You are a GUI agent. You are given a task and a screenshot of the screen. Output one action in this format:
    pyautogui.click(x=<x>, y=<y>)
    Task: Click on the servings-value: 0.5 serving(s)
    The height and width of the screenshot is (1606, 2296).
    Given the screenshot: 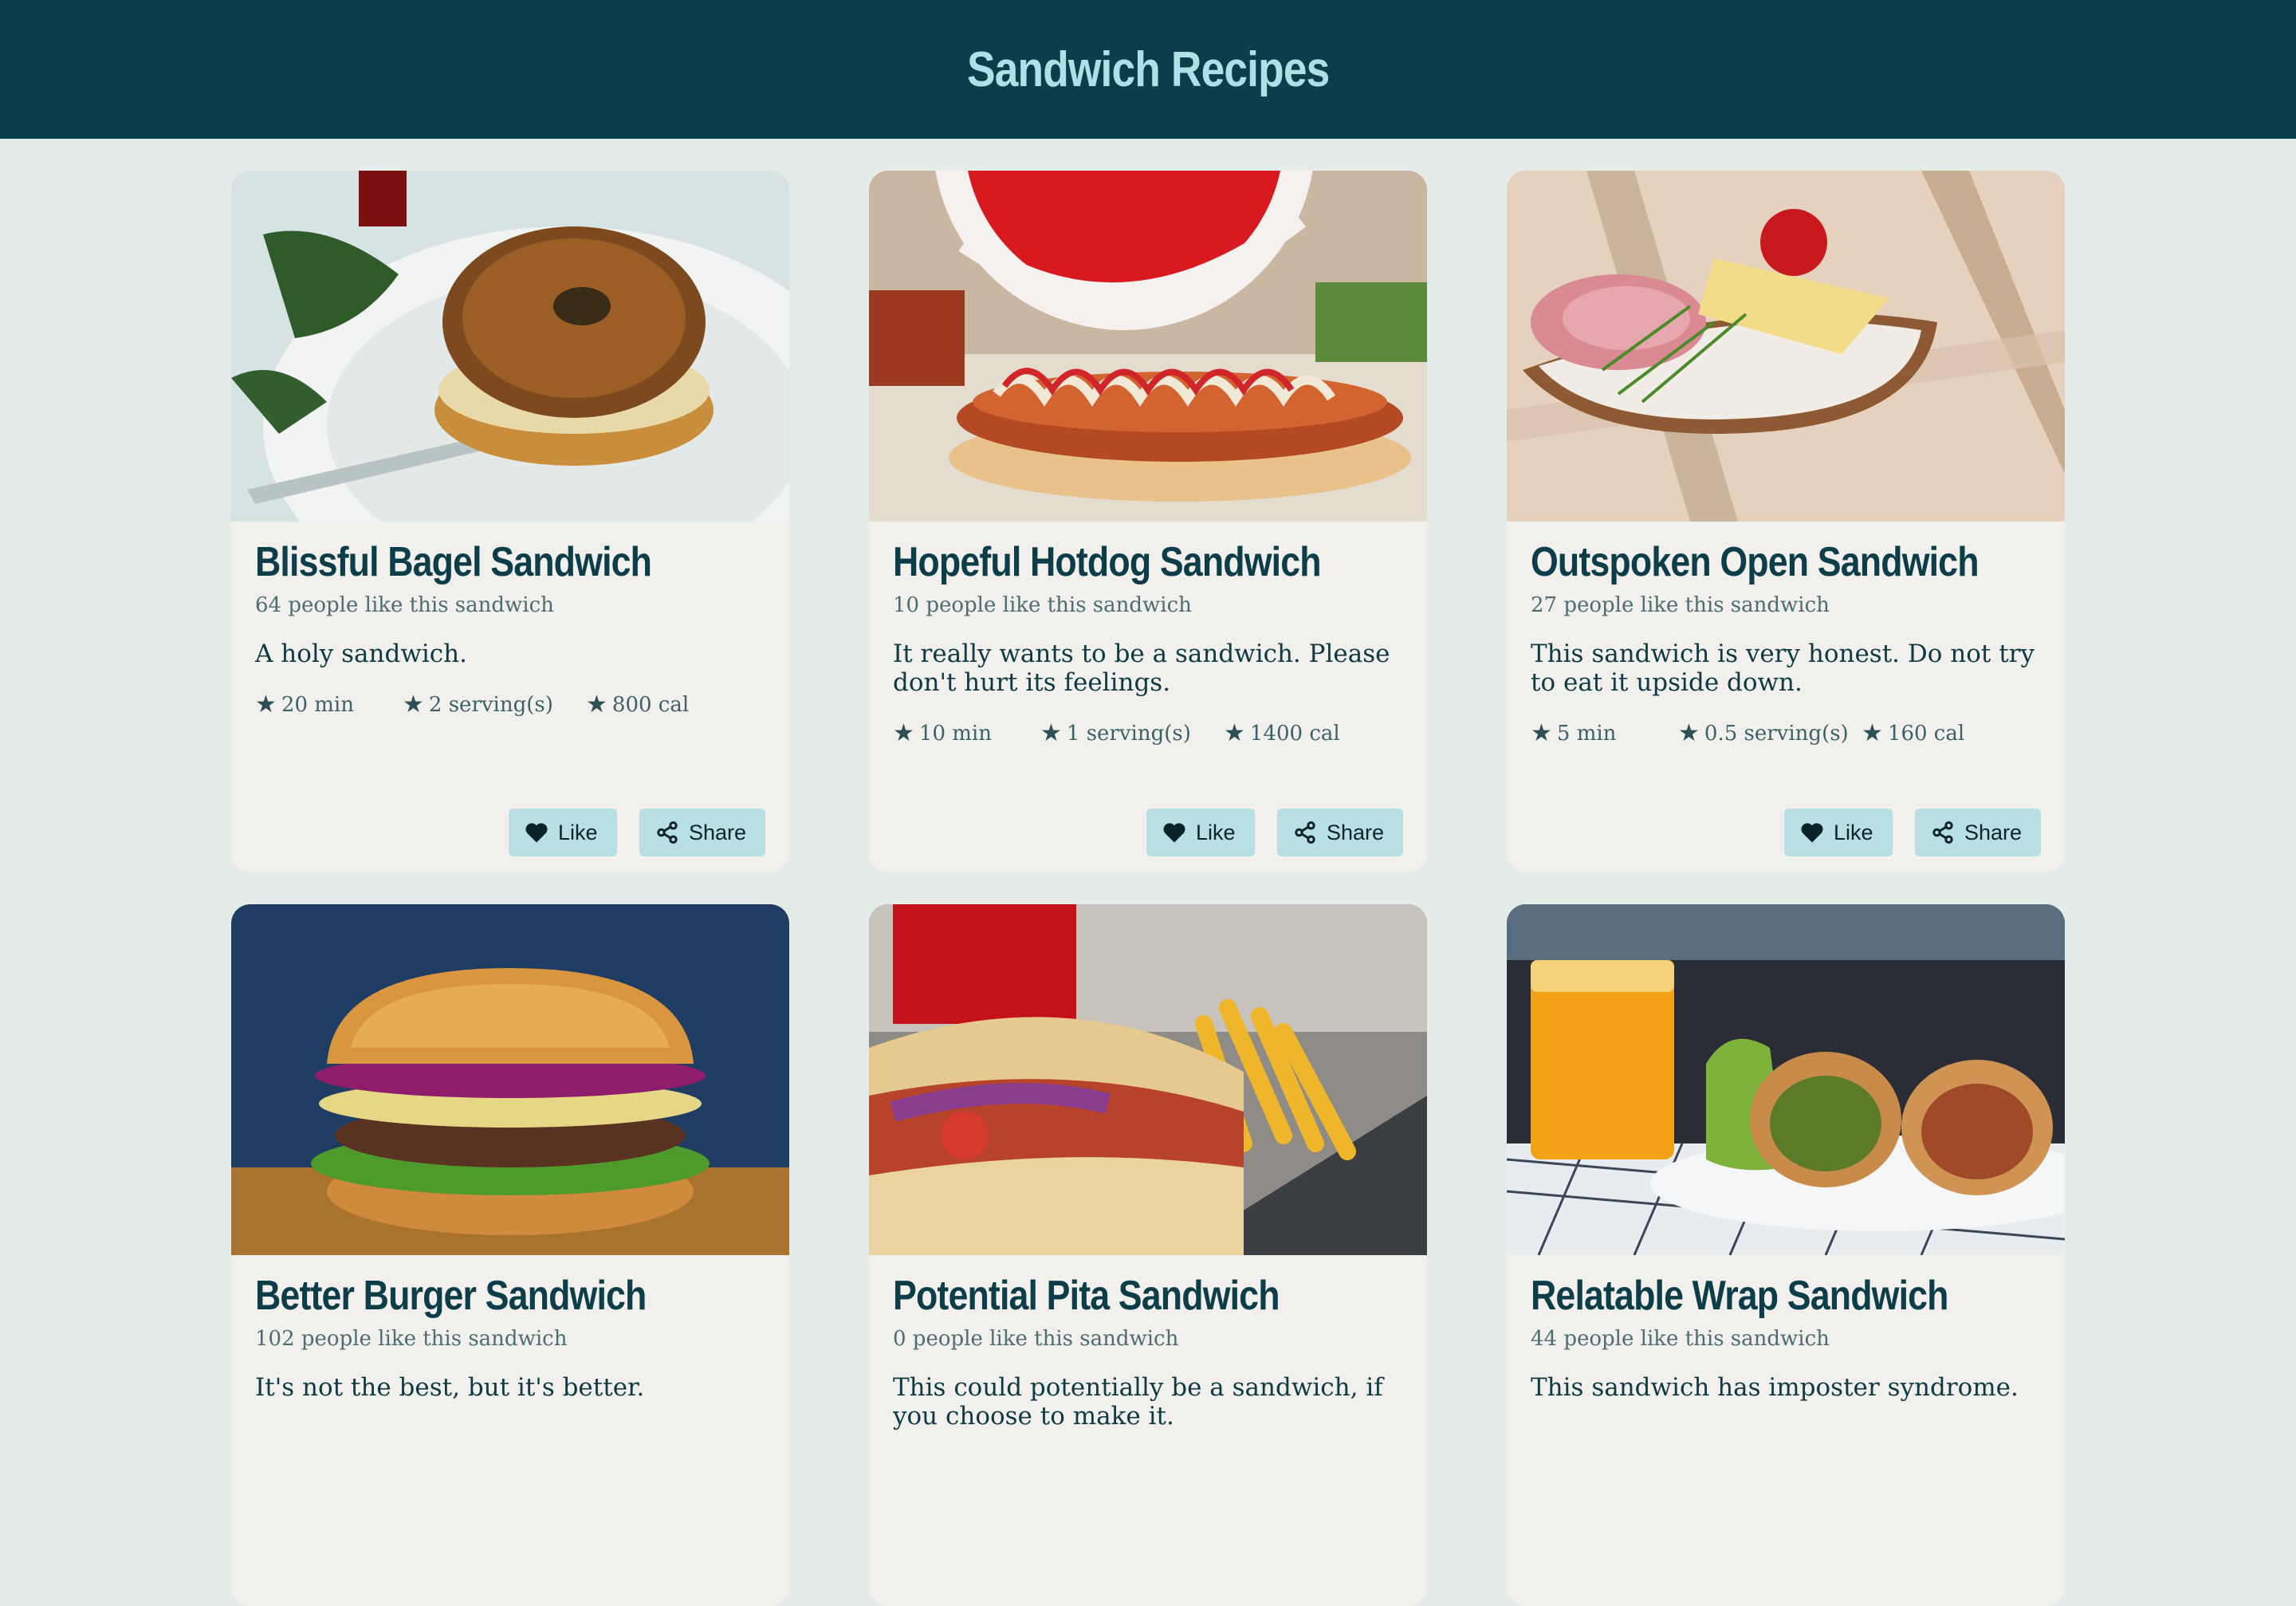 What is the action you would take?
    pyautogui.click(x=1777, y=733)
    